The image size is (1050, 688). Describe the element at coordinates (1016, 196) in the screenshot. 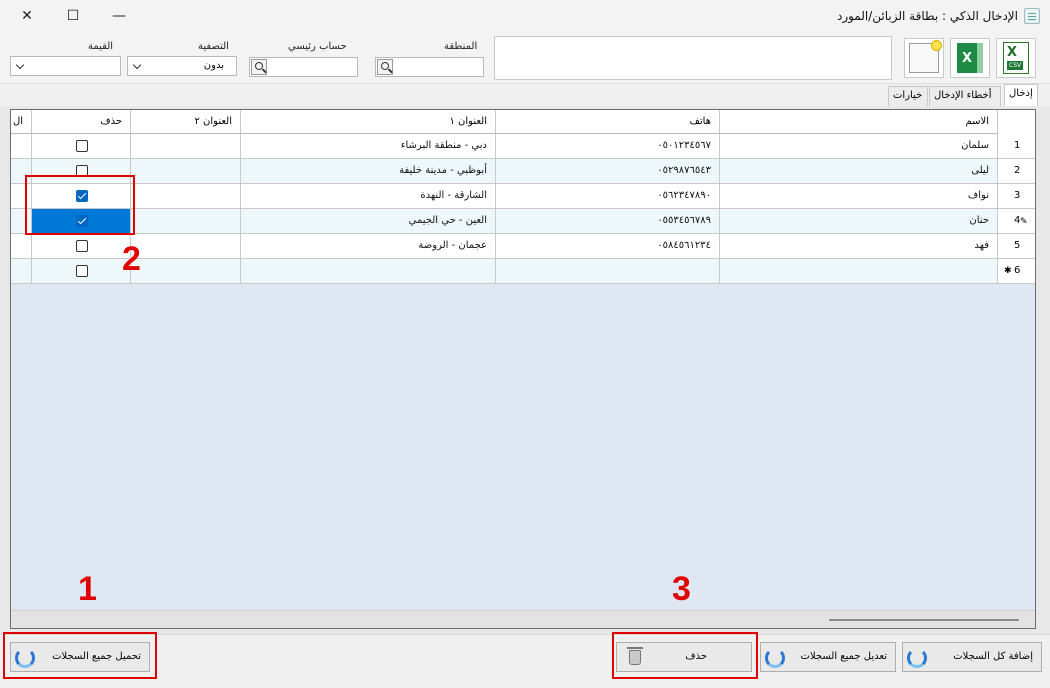

I see `cell-num: 3` at that location.